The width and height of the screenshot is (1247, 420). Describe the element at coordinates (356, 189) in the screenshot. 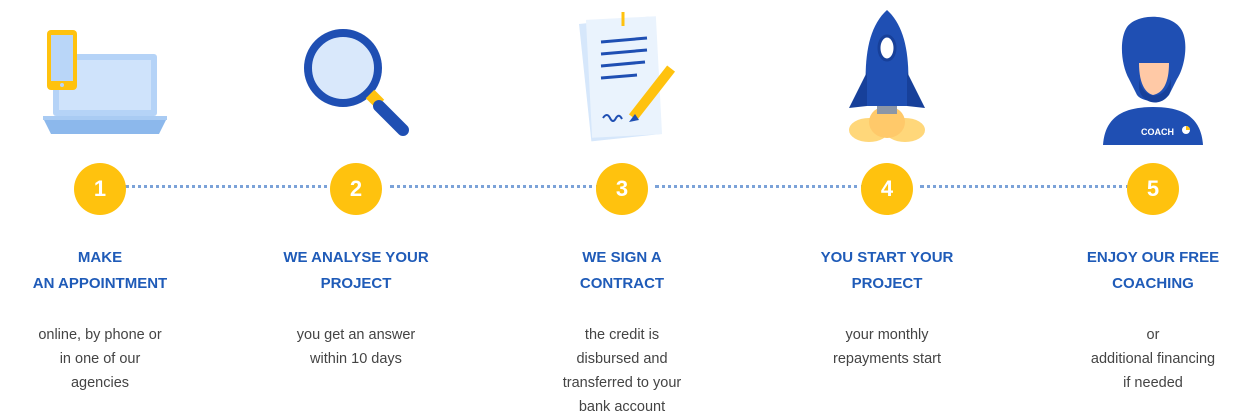

I see `step-number-badge: 2` at that location.